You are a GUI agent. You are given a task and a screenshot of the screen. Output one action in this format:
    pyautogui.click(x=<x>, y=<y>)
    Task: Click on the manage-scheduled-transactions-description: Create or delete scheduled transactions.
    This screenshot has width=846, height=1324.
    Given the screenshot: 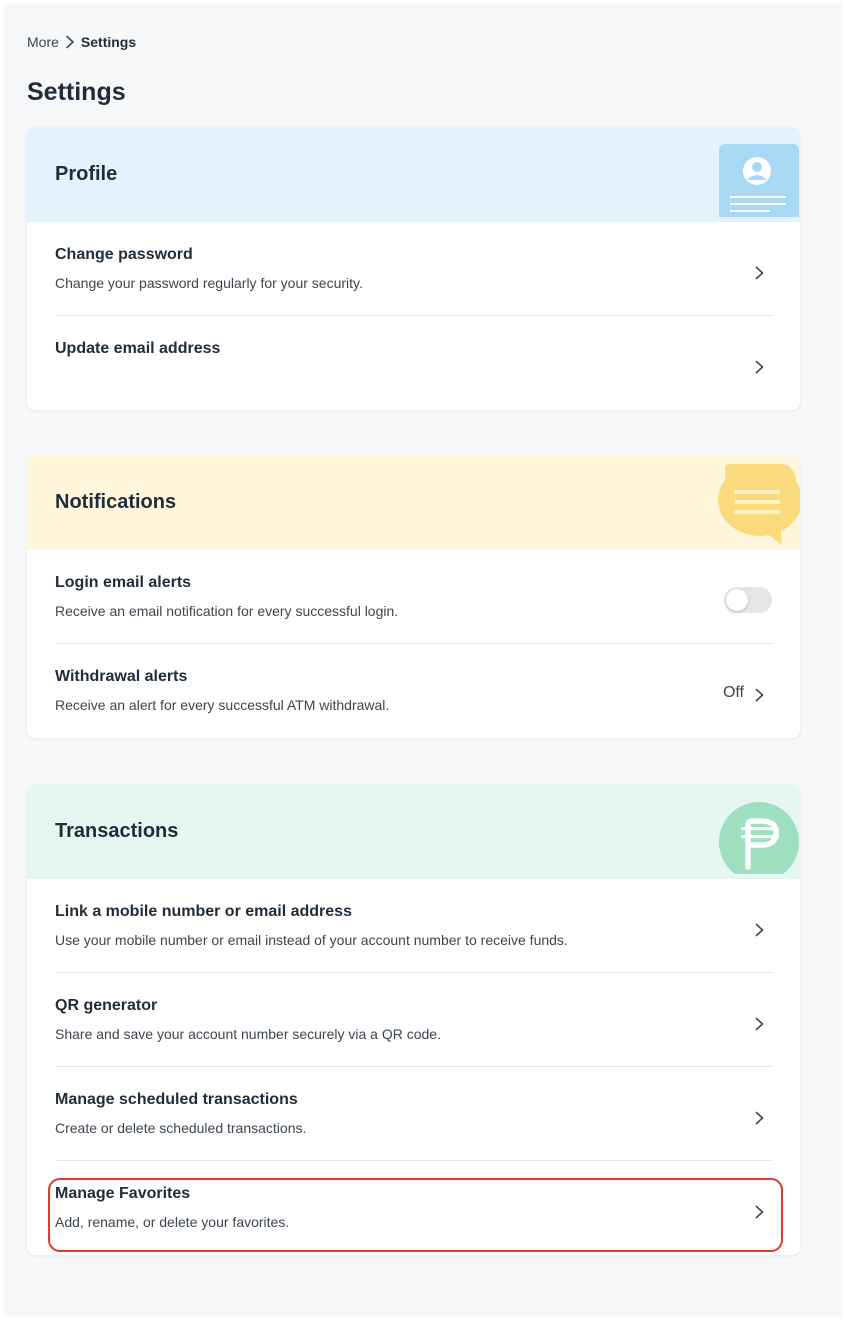 What is the action you would take?
    pyautogui.click(x=181, y=1128)
    